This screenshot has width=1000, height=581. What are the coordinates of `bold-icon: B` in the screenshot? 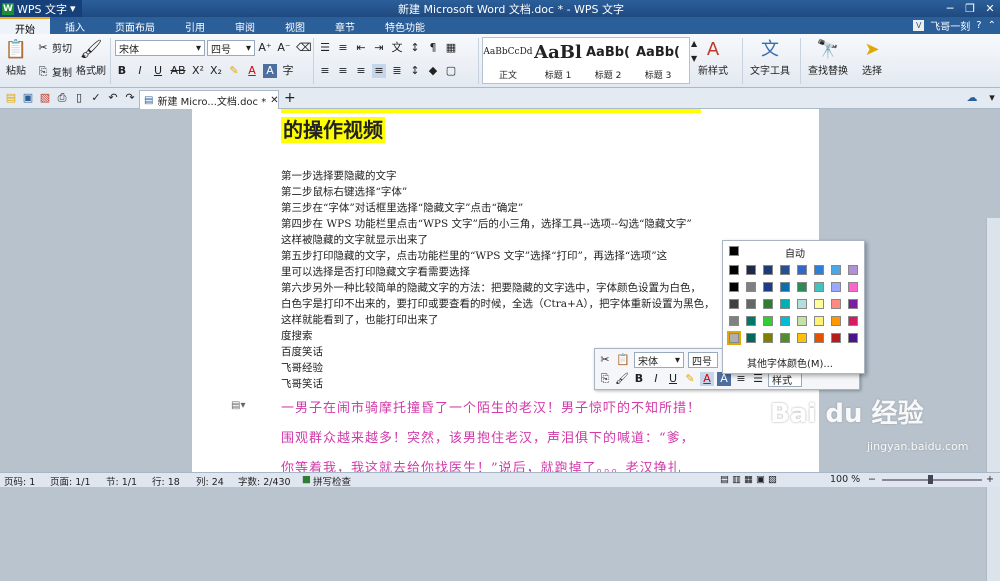 It's located at (122, 71).